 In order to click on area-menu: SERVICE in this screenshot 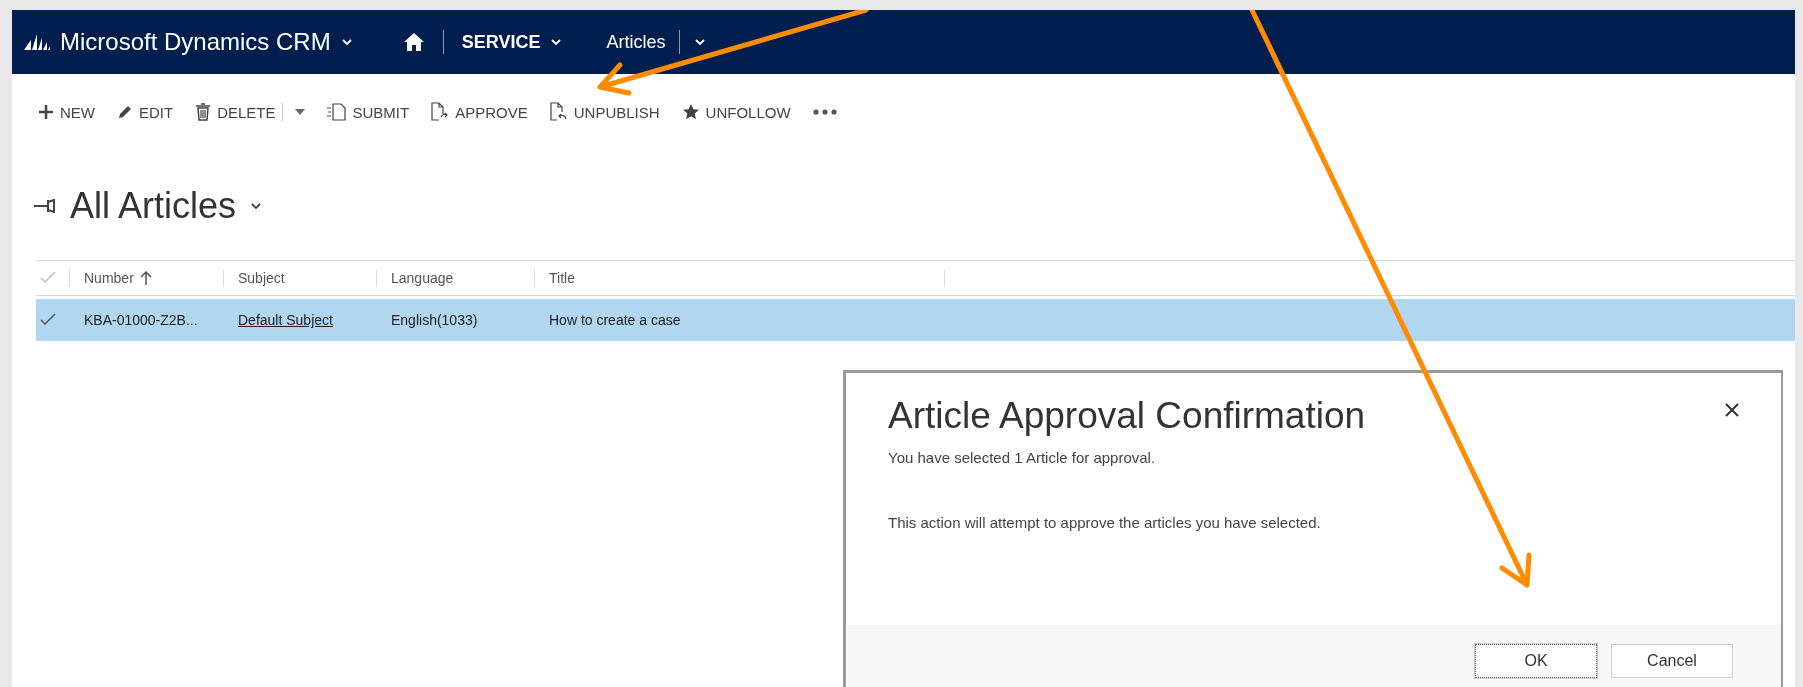, I will do `click(501, 42)`.